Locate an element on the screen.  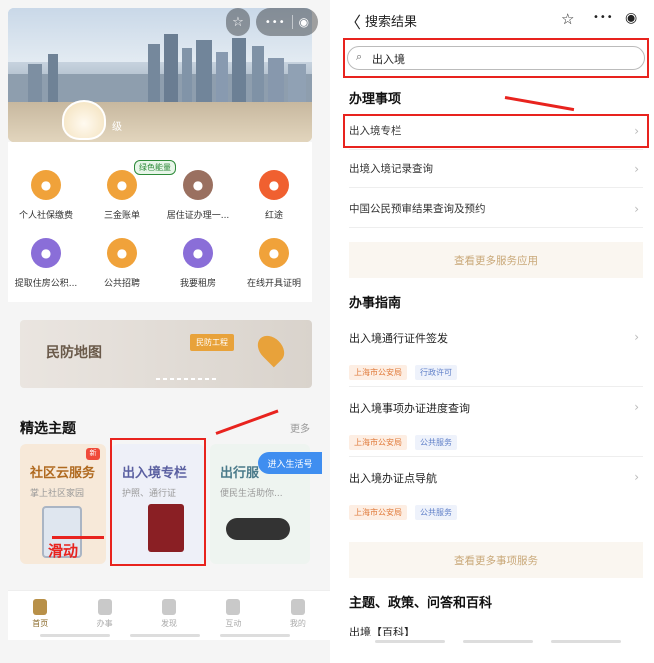
person-icon is located at coordinates (297, 607).